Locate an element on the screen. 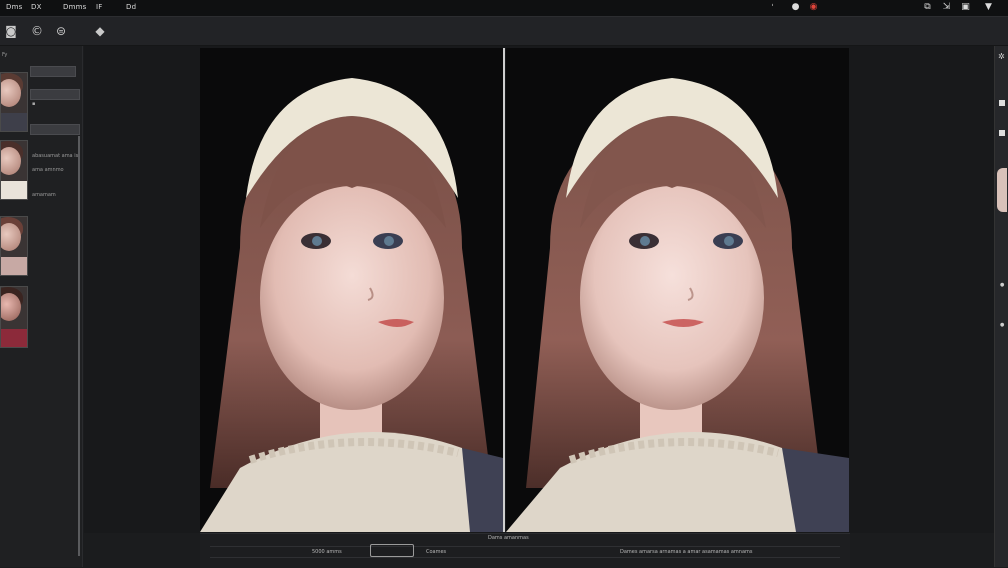 The height and width of the screenshot is (568, 1008). panel-label: Fy is located at coordinates (5, 55).